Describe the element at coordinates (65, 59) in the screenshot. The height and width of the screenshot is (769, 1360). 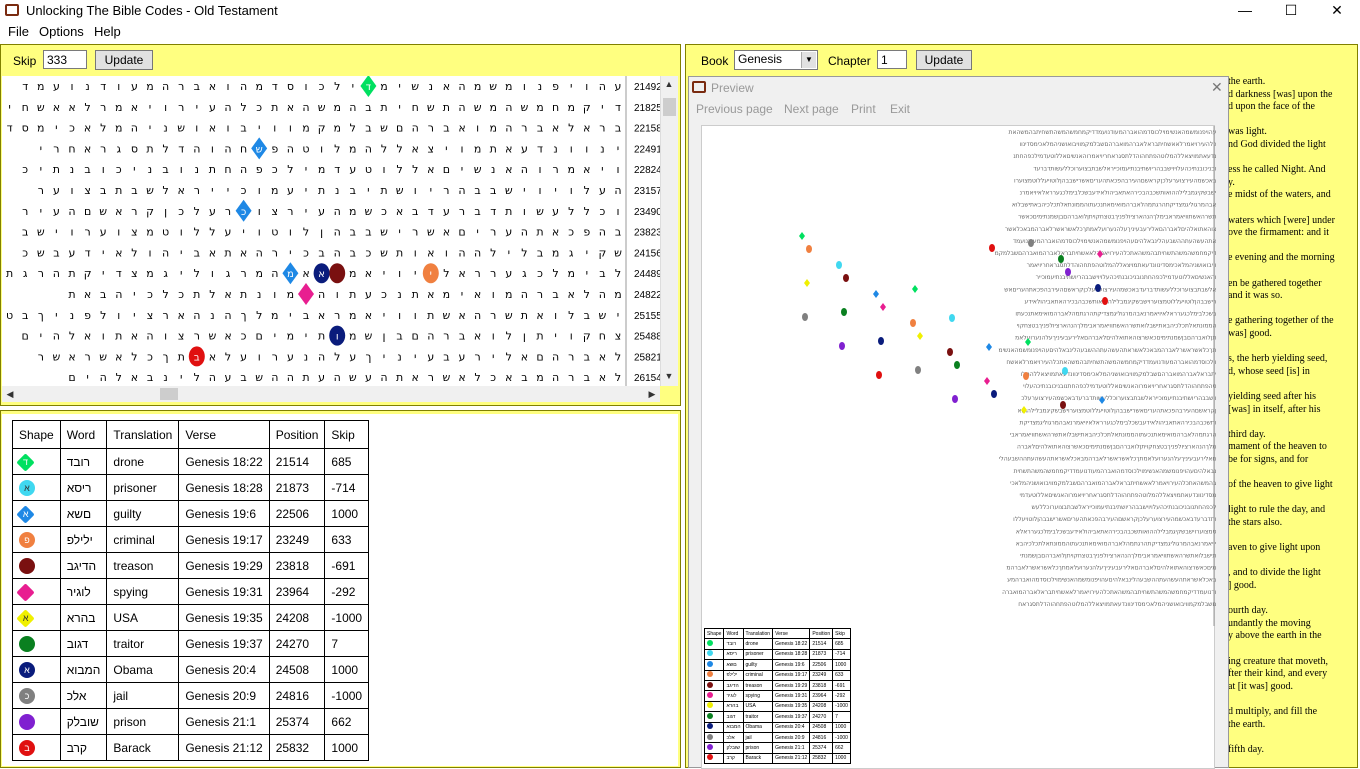
I see `skip-input` at that location.